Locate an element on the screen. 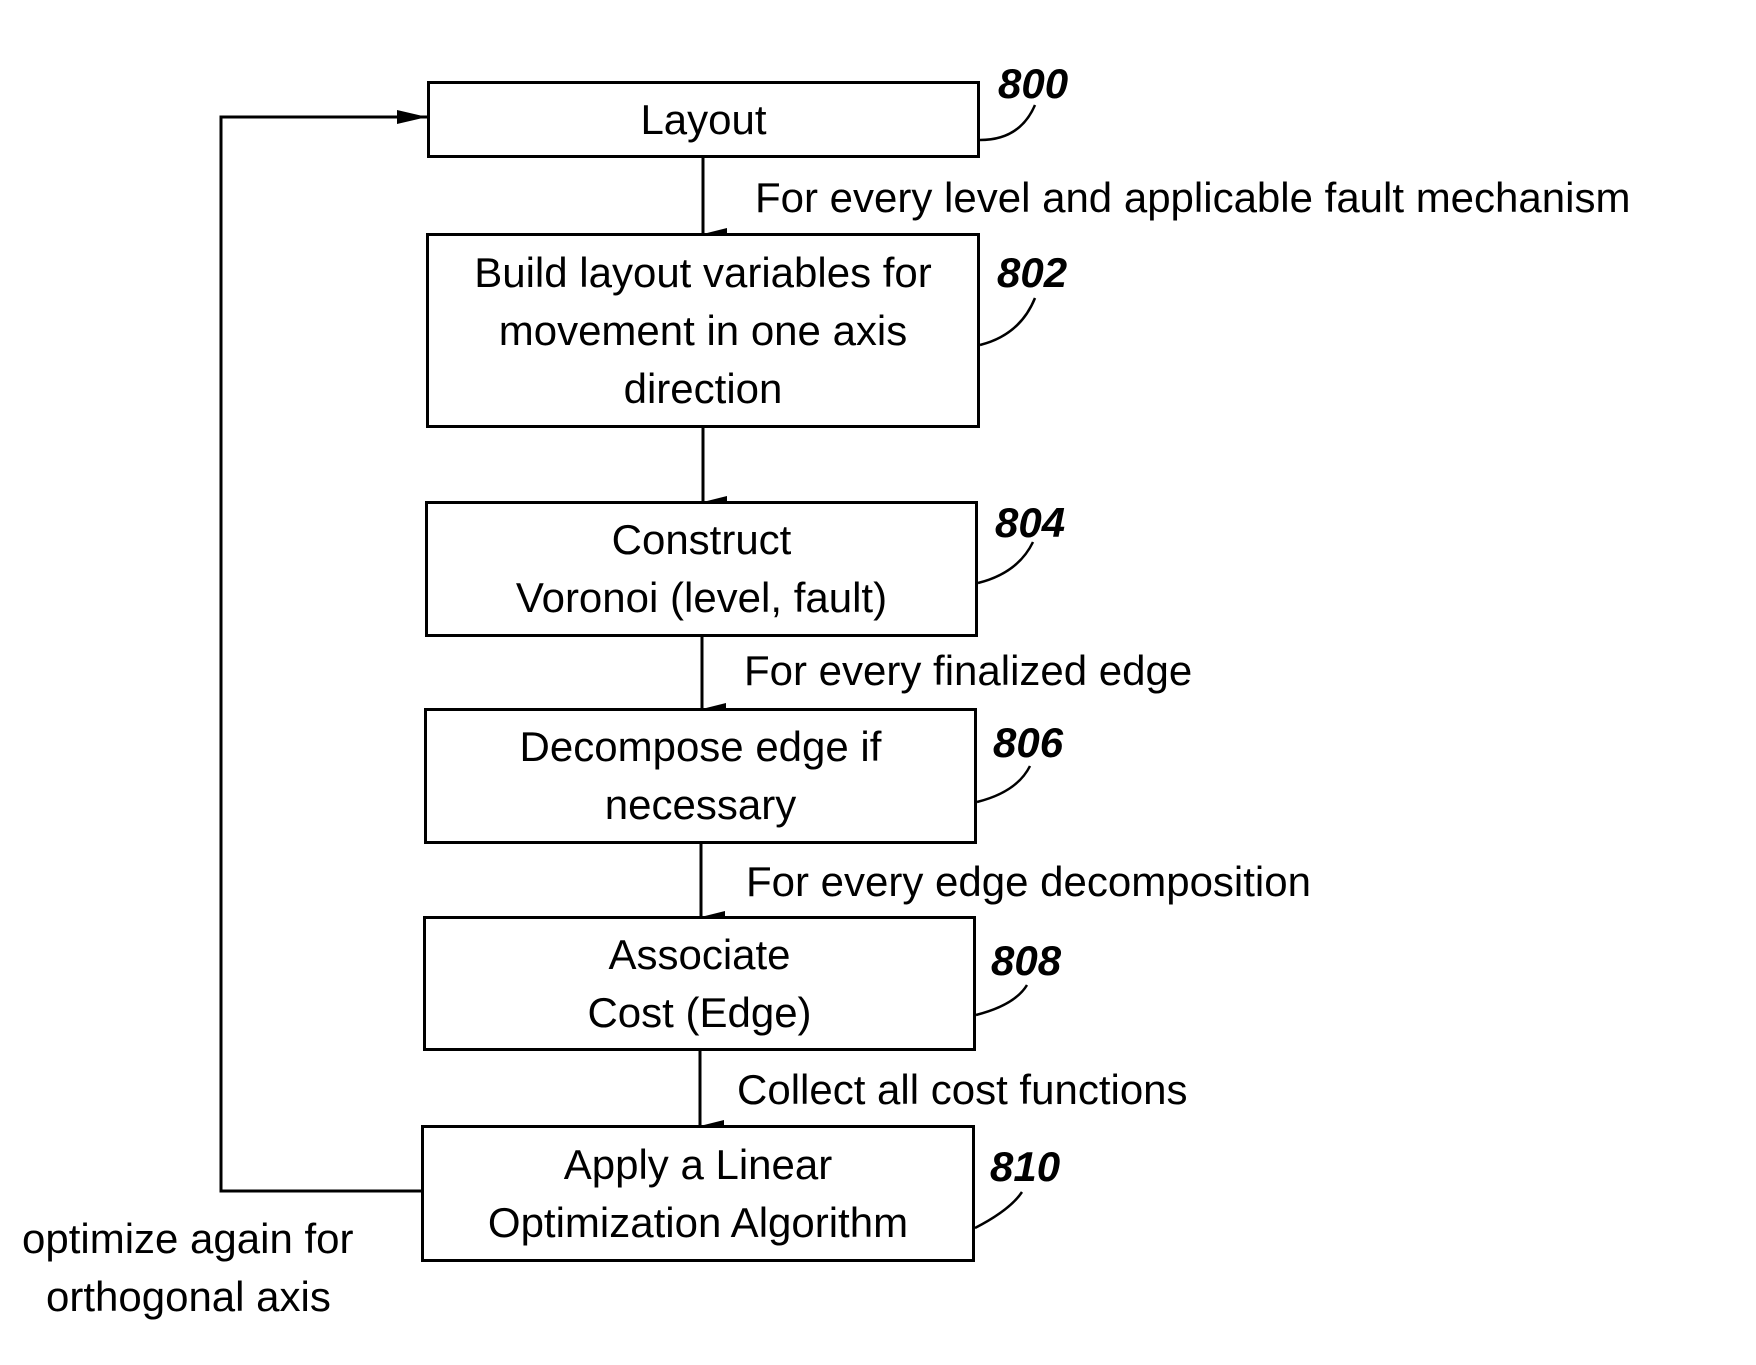 The height and width of the screenshot is (1365, 1756). step-808-line-2: Cost (Edge) is located at coordinates (699, 1012).